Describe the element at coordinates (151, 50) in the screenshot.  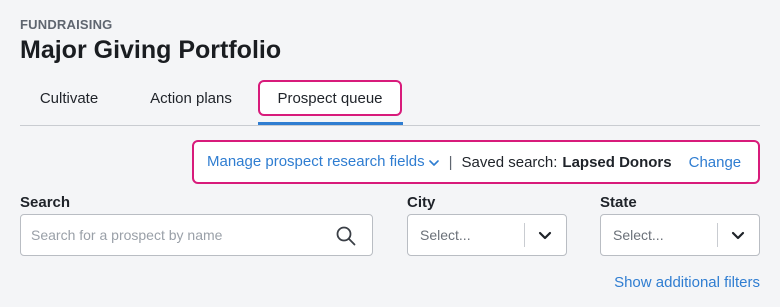
I see `page-title: Major Giving Portfolio` at that location.